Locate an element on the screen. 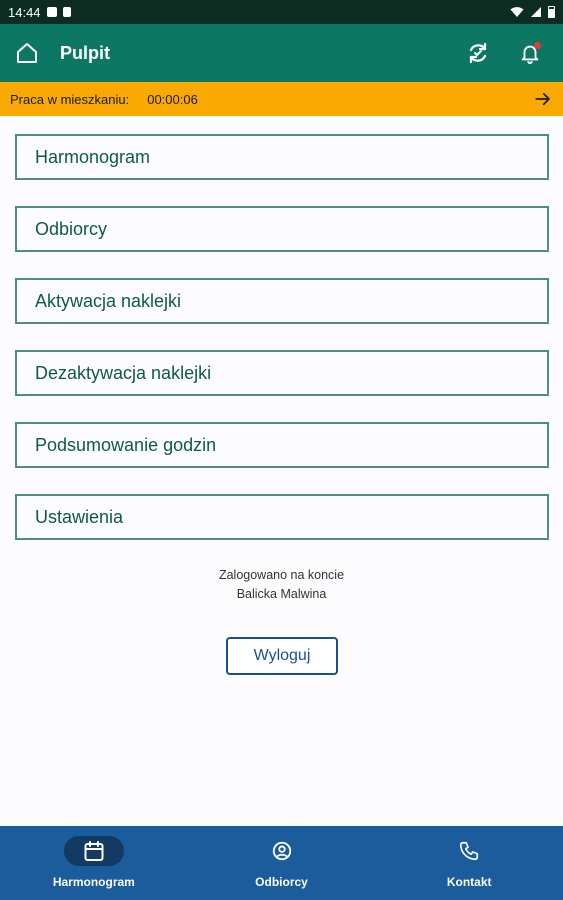 The width and height of the screenshot is (563, 900). bottom-nav: Harmonogram Odbiorcy Kontakt is located at coordinates (281, 863).